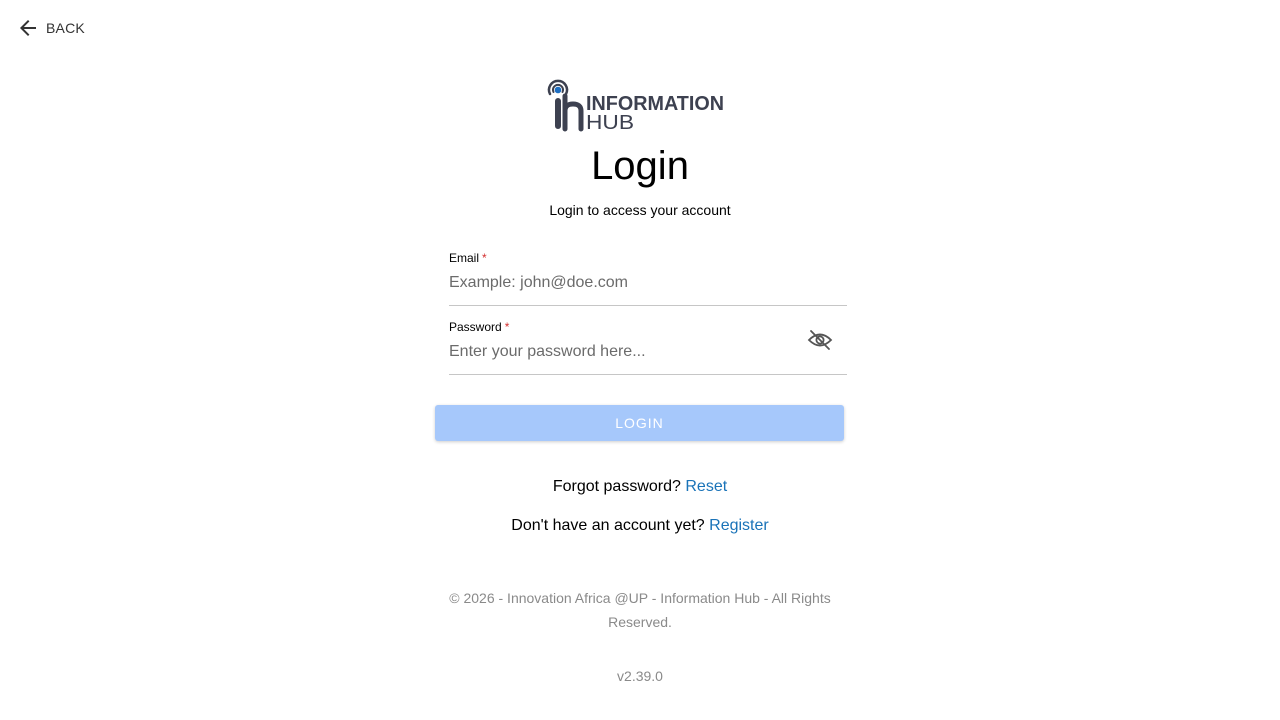  Describe the element at coordinates (619, 352) in the screenshot. I see `password-input` at that location.